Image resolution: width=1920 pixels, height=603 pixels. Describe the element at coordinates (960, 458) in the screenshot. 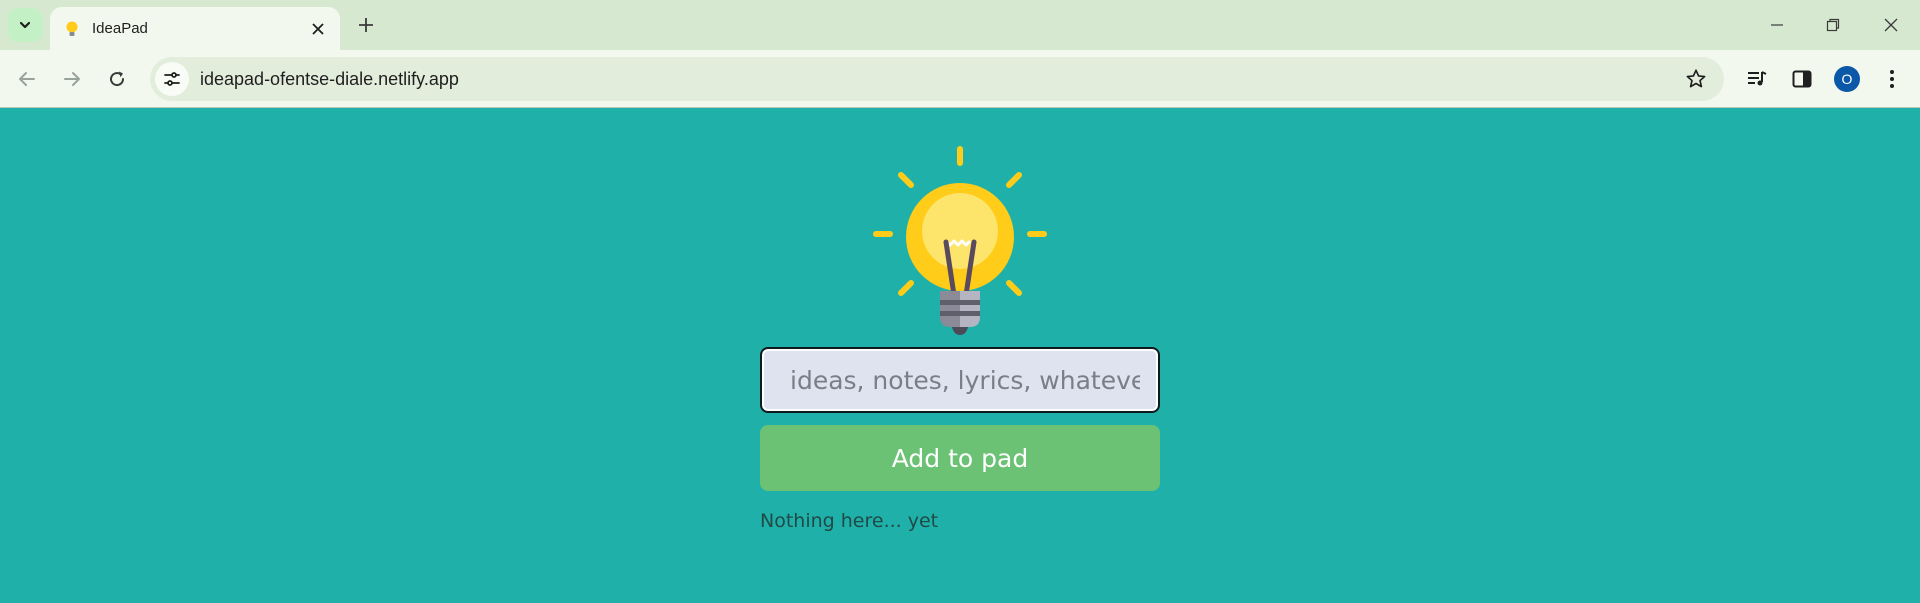

I see `add-to-pad-button: Add to pad` at that location.